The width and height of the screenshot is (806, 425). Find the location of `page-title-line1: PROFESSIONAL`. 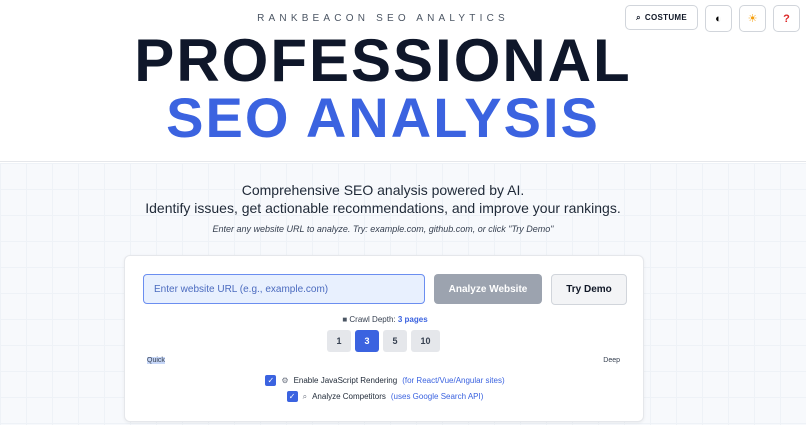

page-title-line1: PROFESSIONAL is located at coordinates (383, 60).